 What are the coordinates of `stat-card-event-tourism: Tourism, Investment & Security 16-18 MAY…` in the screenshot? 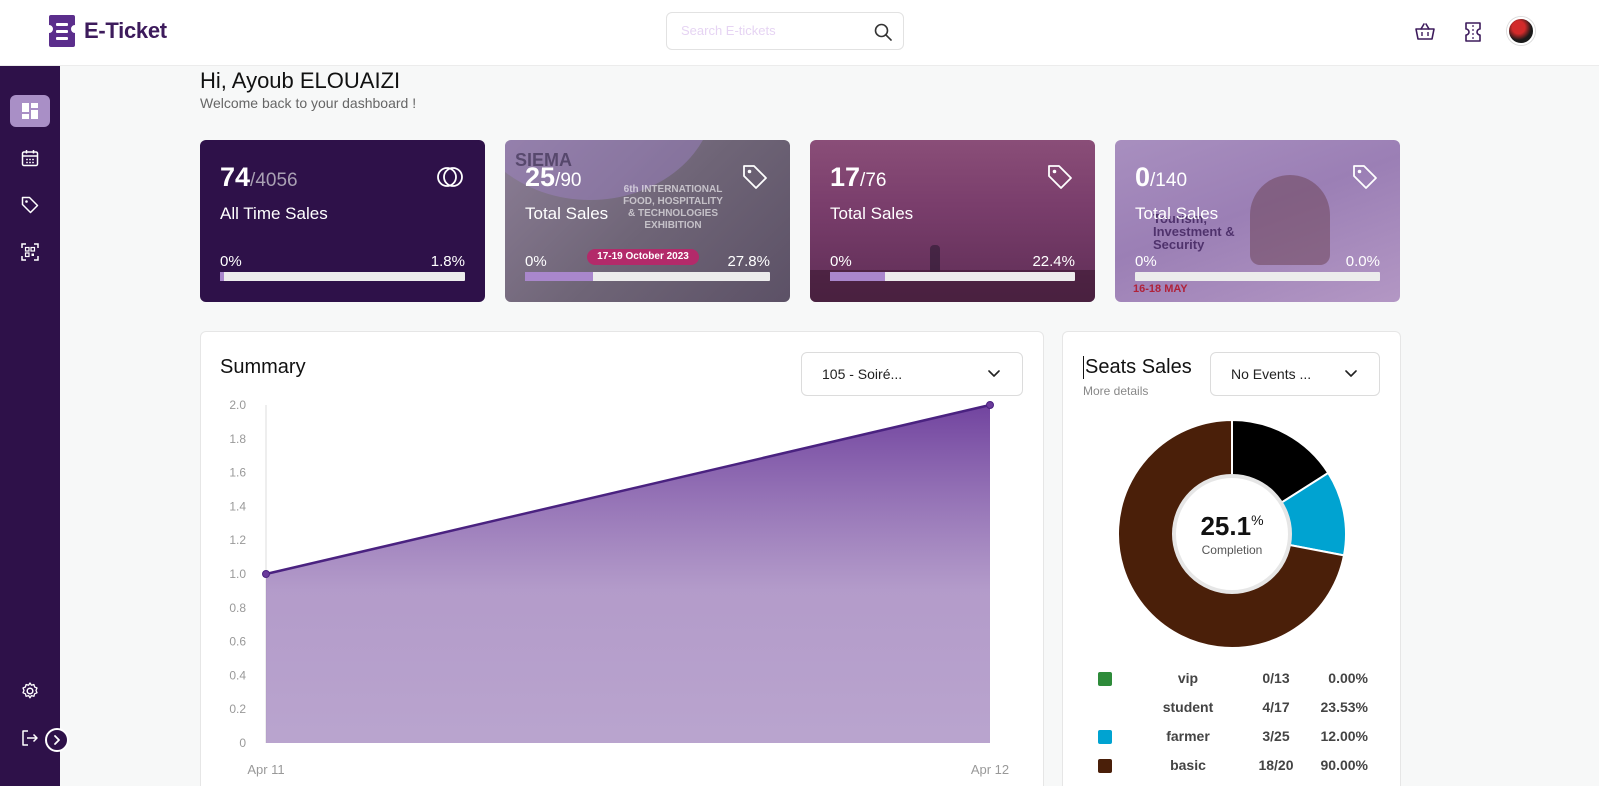 It's located at (1257, 221).